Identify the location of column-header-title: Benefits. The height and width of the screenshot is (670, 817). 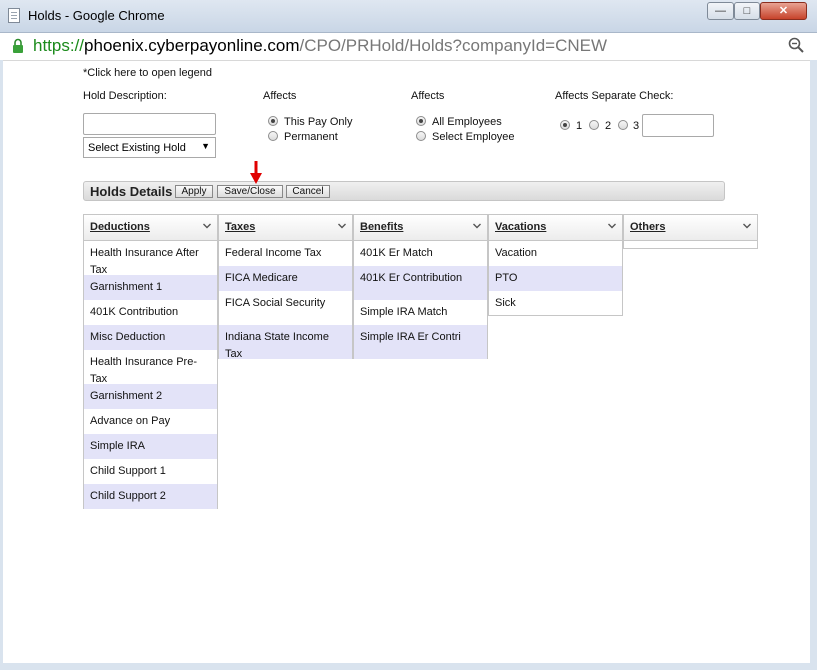
(382, 227).